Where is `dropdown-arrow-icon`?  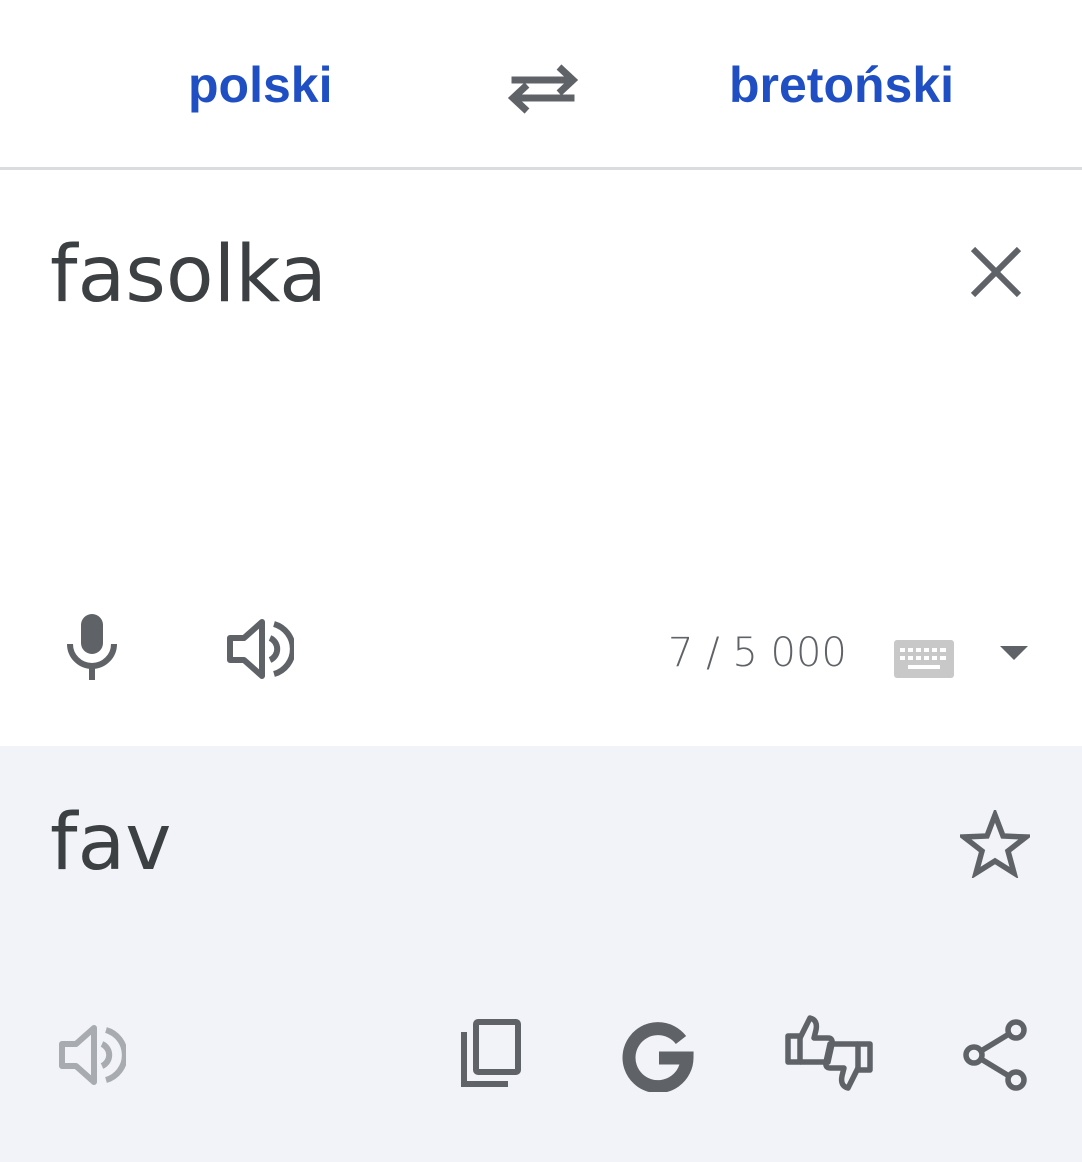
dropdown-arrow-icon is located at coordinates (1014, 654).